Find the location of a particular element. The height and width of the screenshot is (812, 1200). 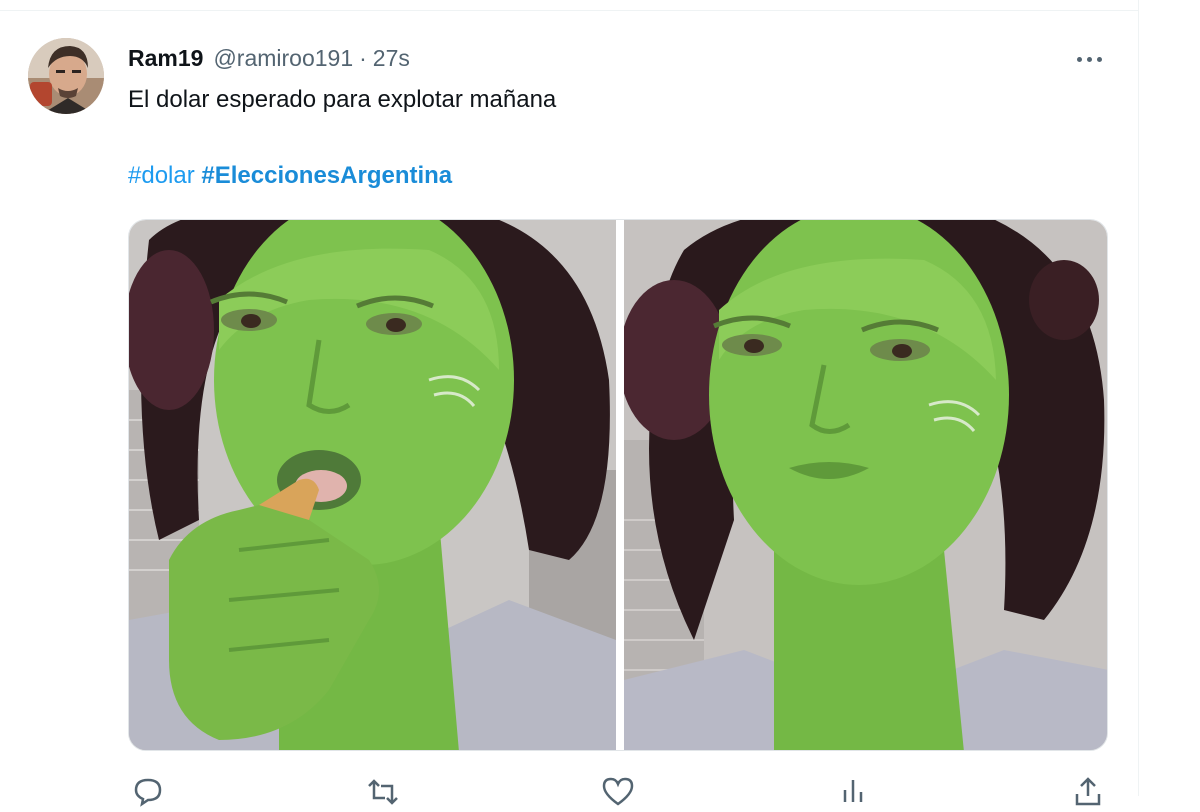

retweet-icon is located at coordinates (383, 792).